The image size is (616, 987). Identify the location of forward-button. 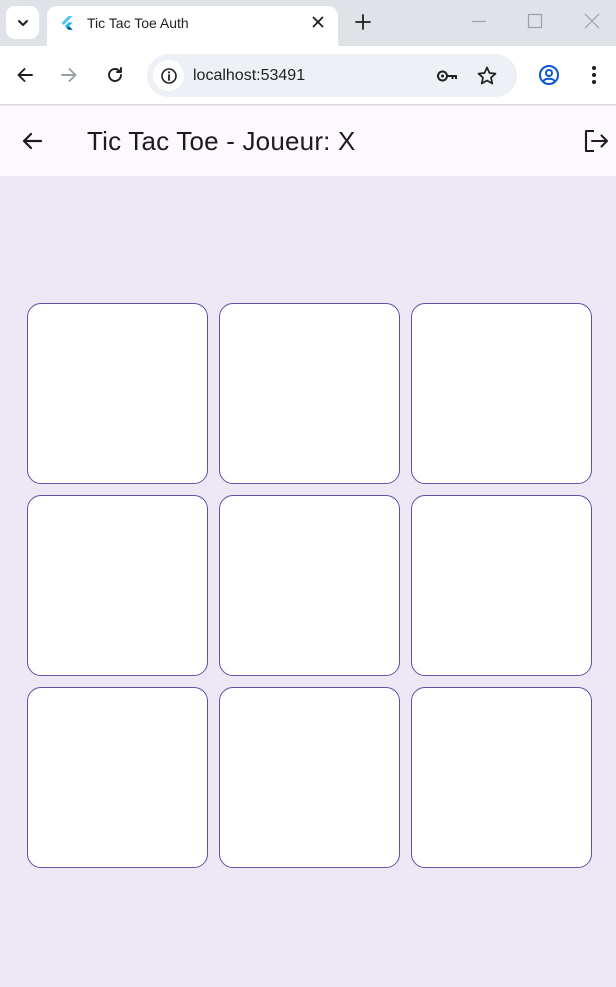
(69, 75).